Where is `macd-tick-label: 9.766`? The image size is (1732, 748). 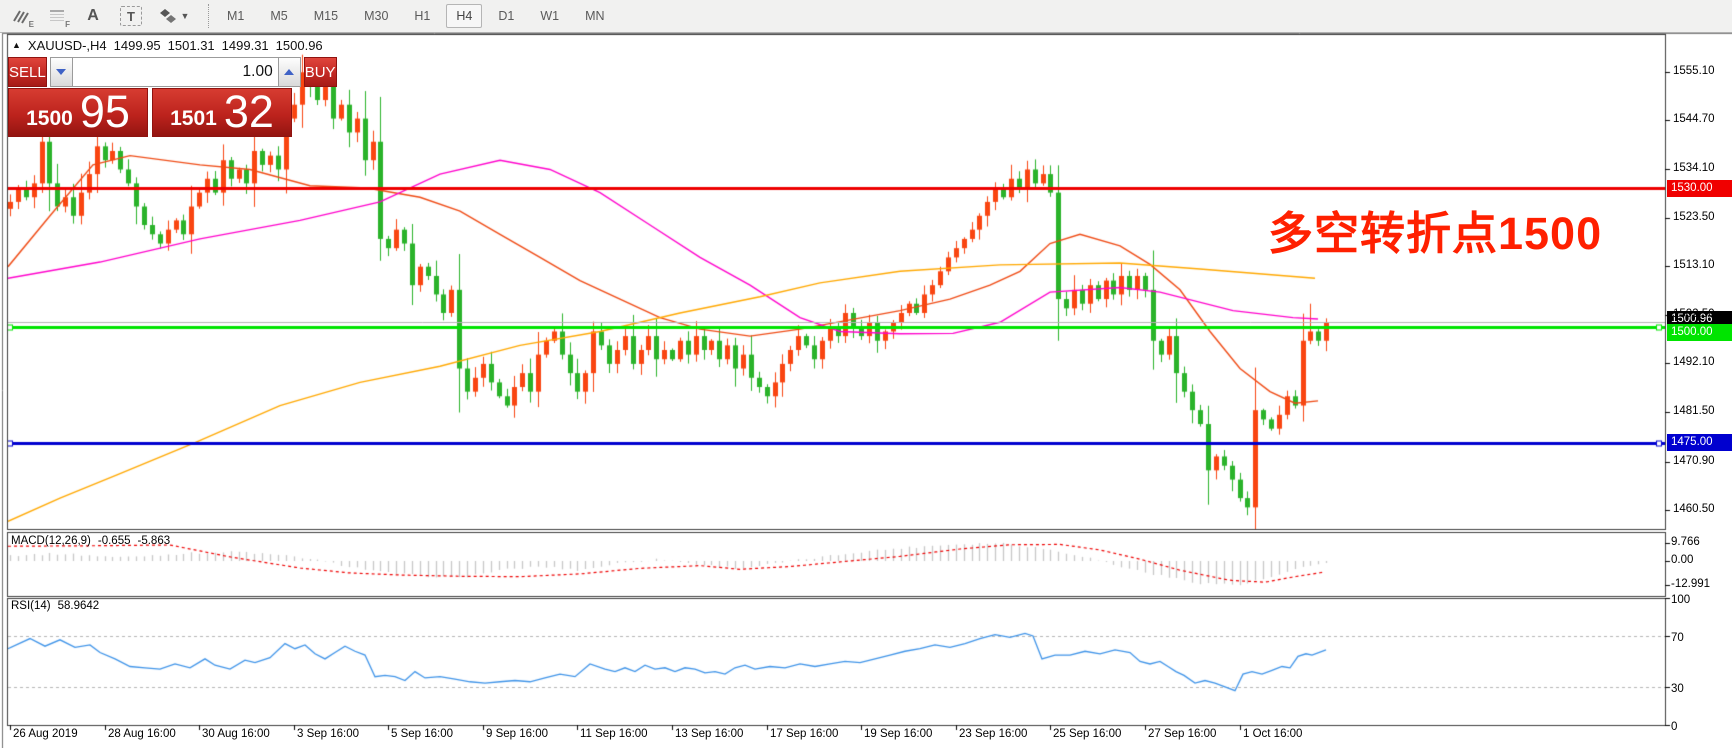
macd-tick-label: 9.766 is located at coordinates (1685, 542).